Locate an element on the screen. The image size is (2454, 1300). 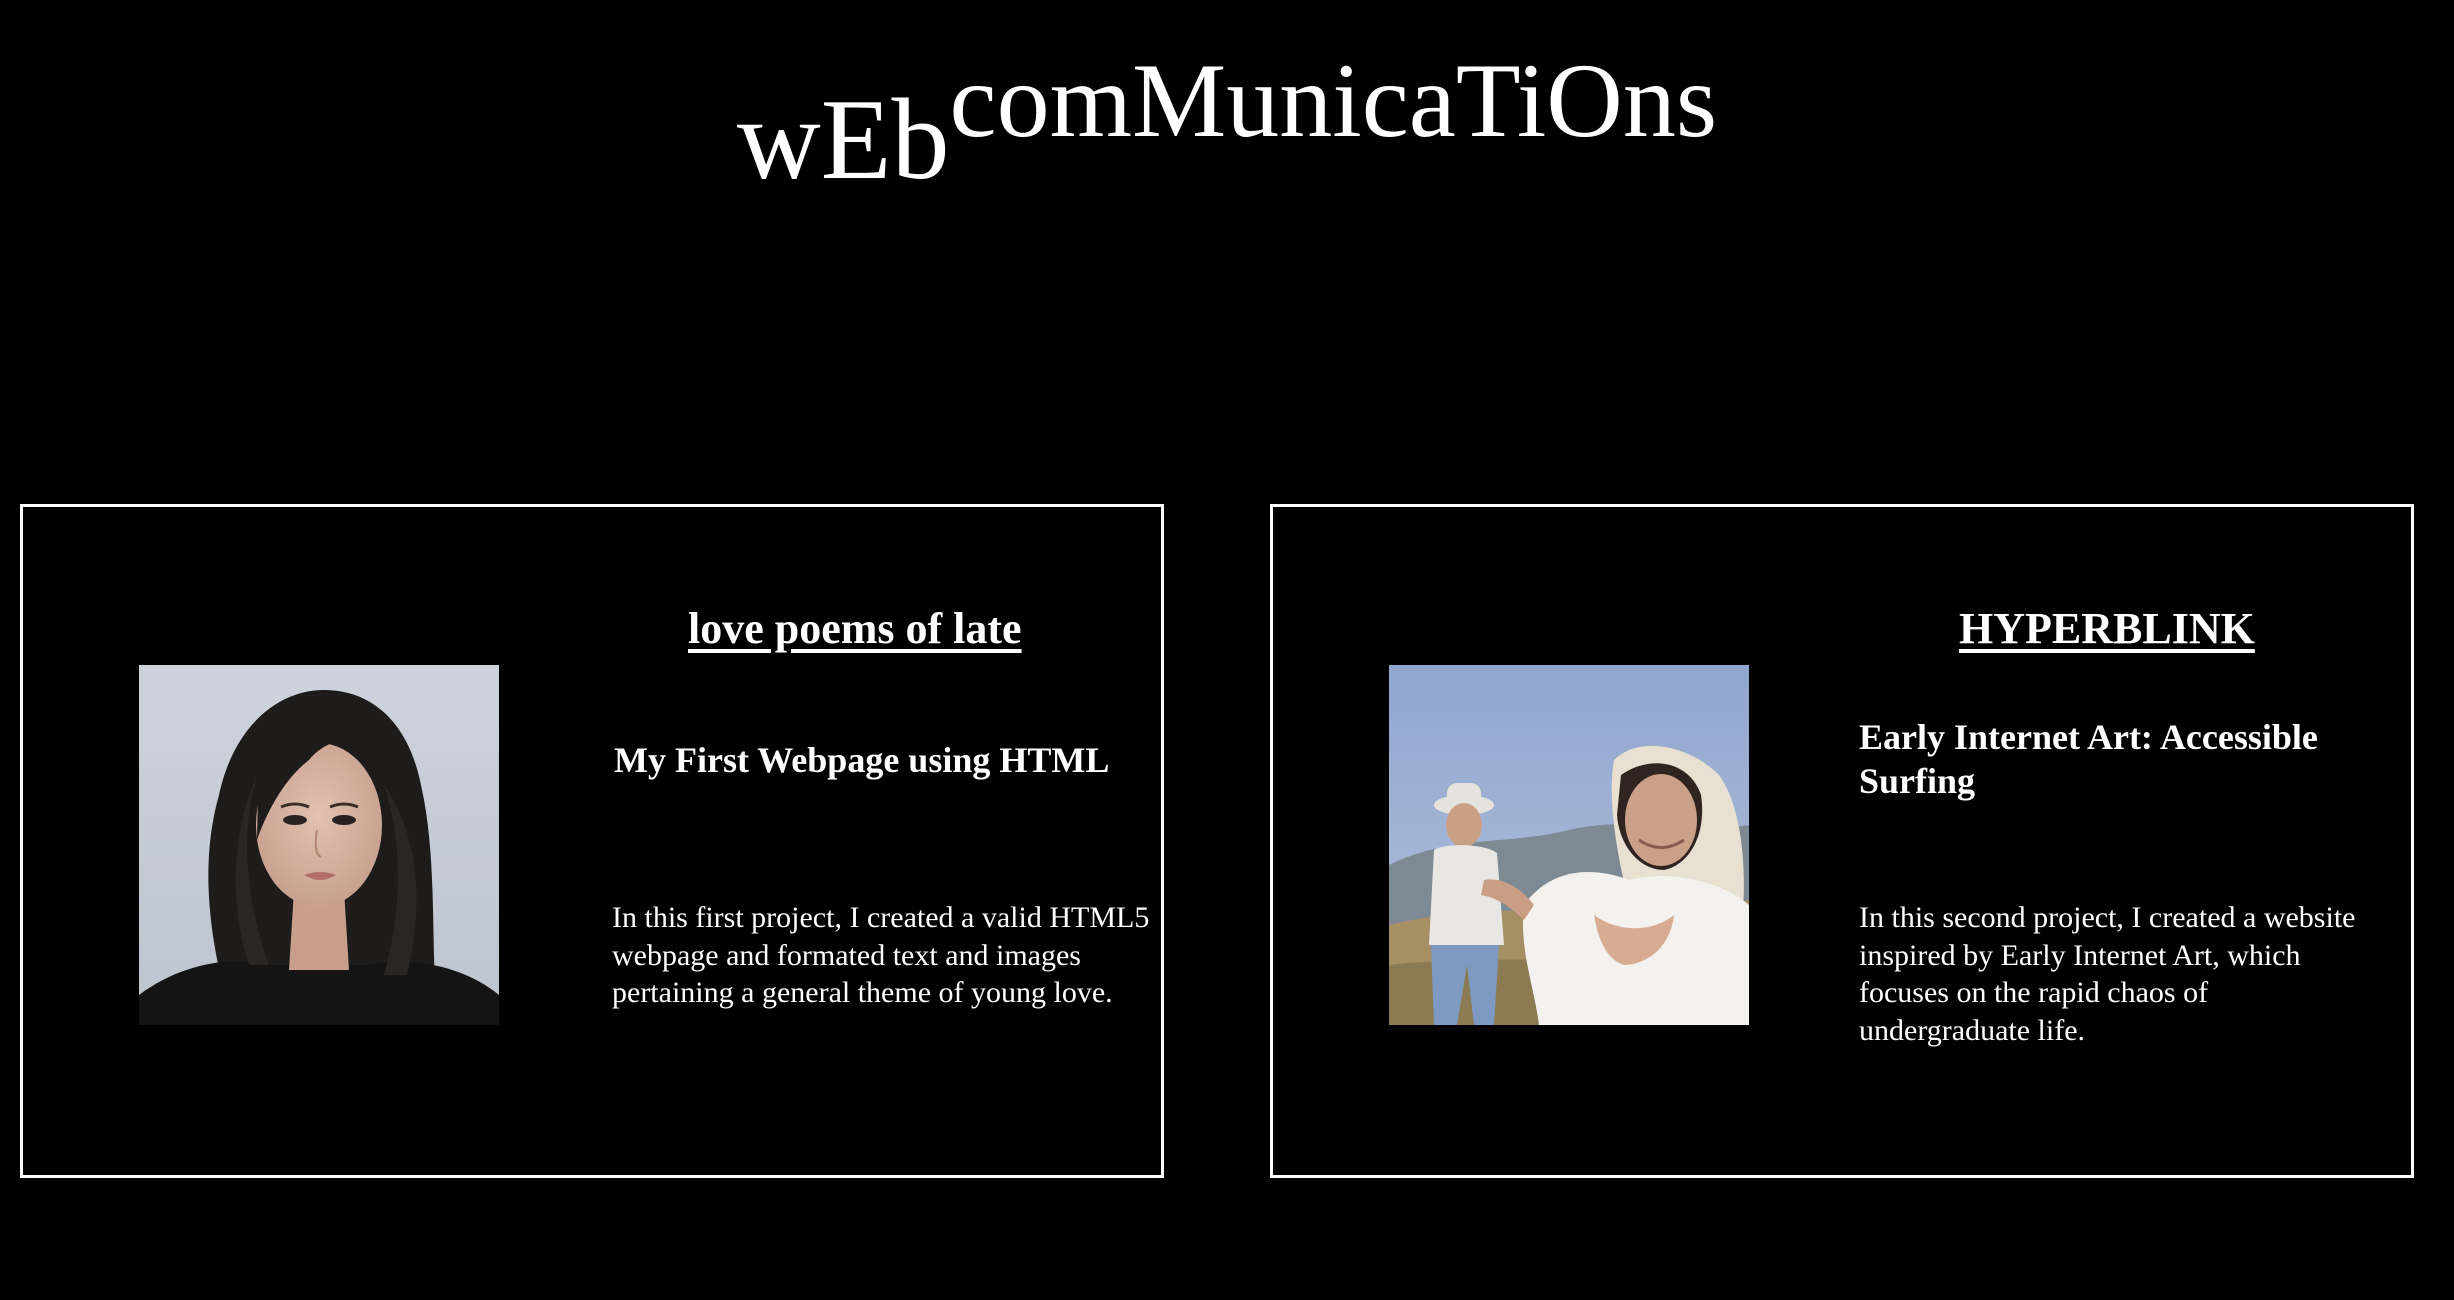
project-link-hyperblink: HYPERBLINK is located at coordinates (2107, 628).